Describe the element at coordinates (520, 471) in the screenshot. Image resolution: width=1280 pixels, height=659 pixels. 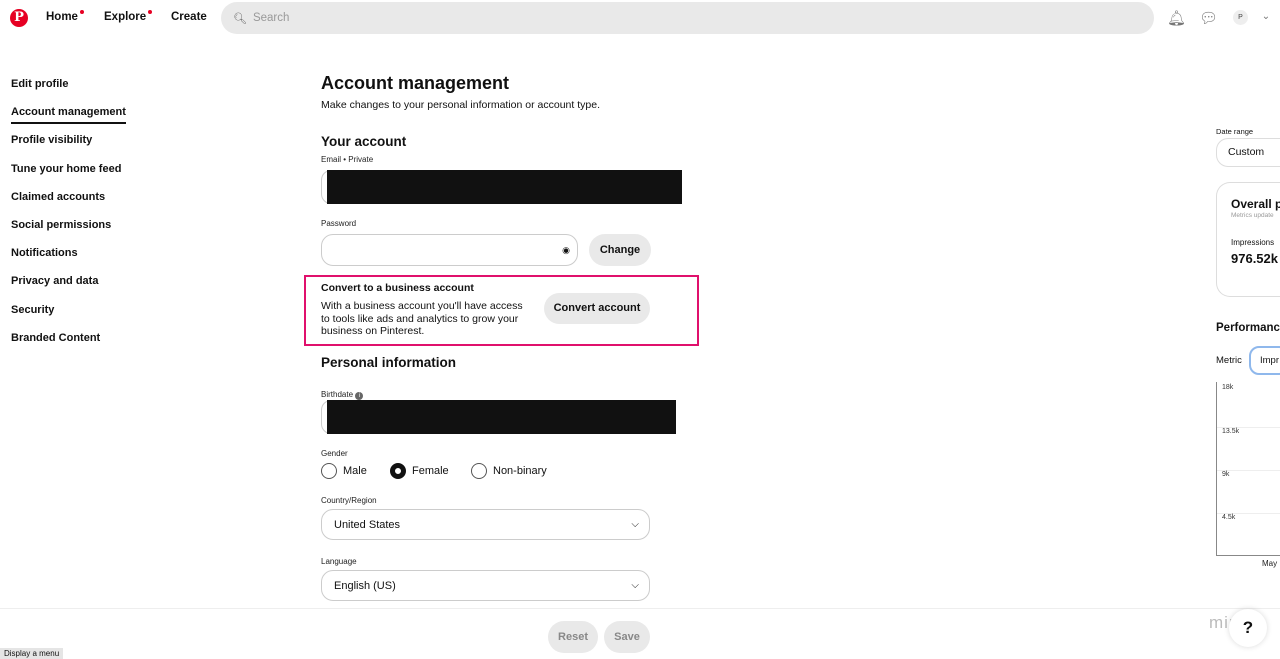
I see `radio-label: Non-binary` at that location.